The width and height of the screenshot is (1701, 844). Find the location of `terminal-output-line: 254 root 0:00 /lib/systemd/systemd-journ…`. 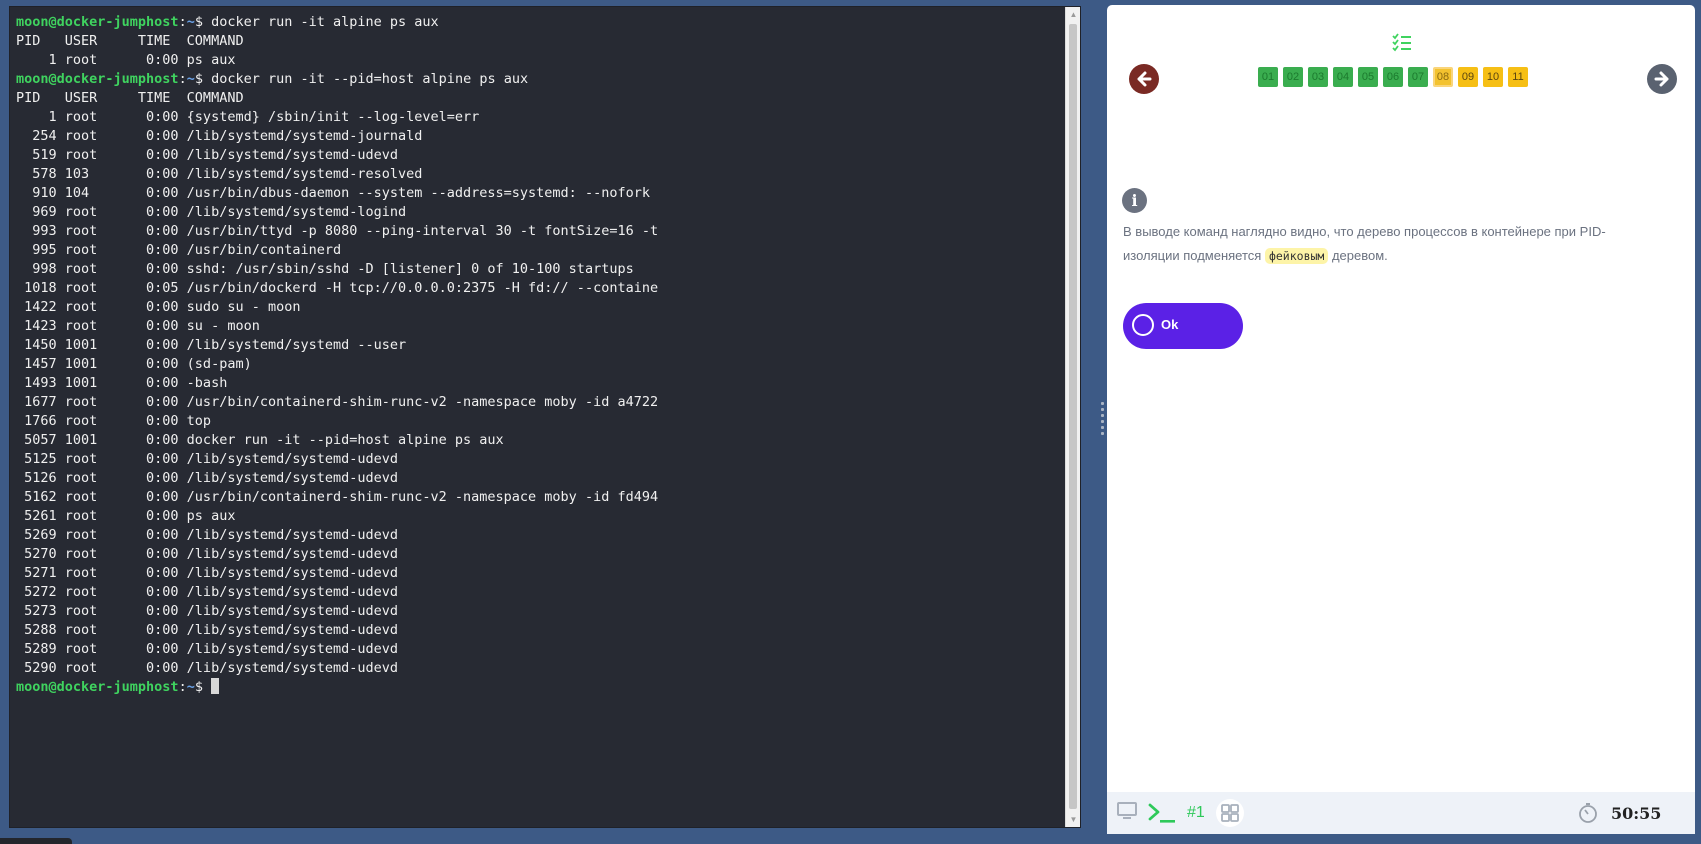

terminal-output-line: 254 root 0:00 /lib/systemd/systemd-journ… is located at coordinates (219, 136).